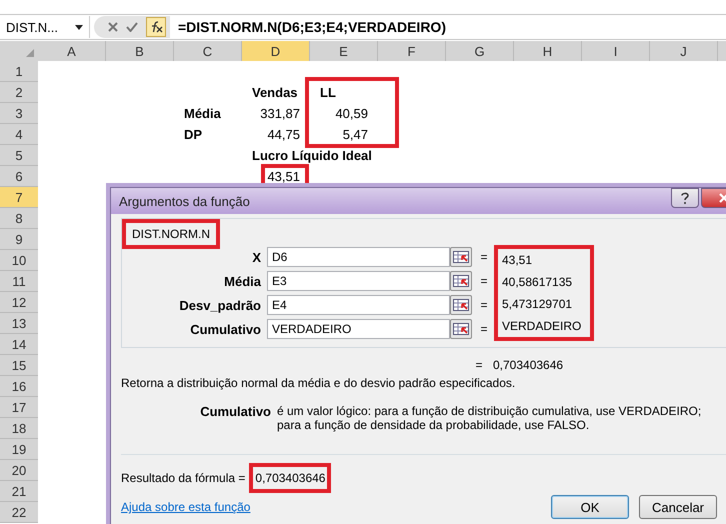 This screenshot has height=524, width=726. Describe the element at coordinates (548, 51) in the screenshot. I see `column-header: H` at that location.